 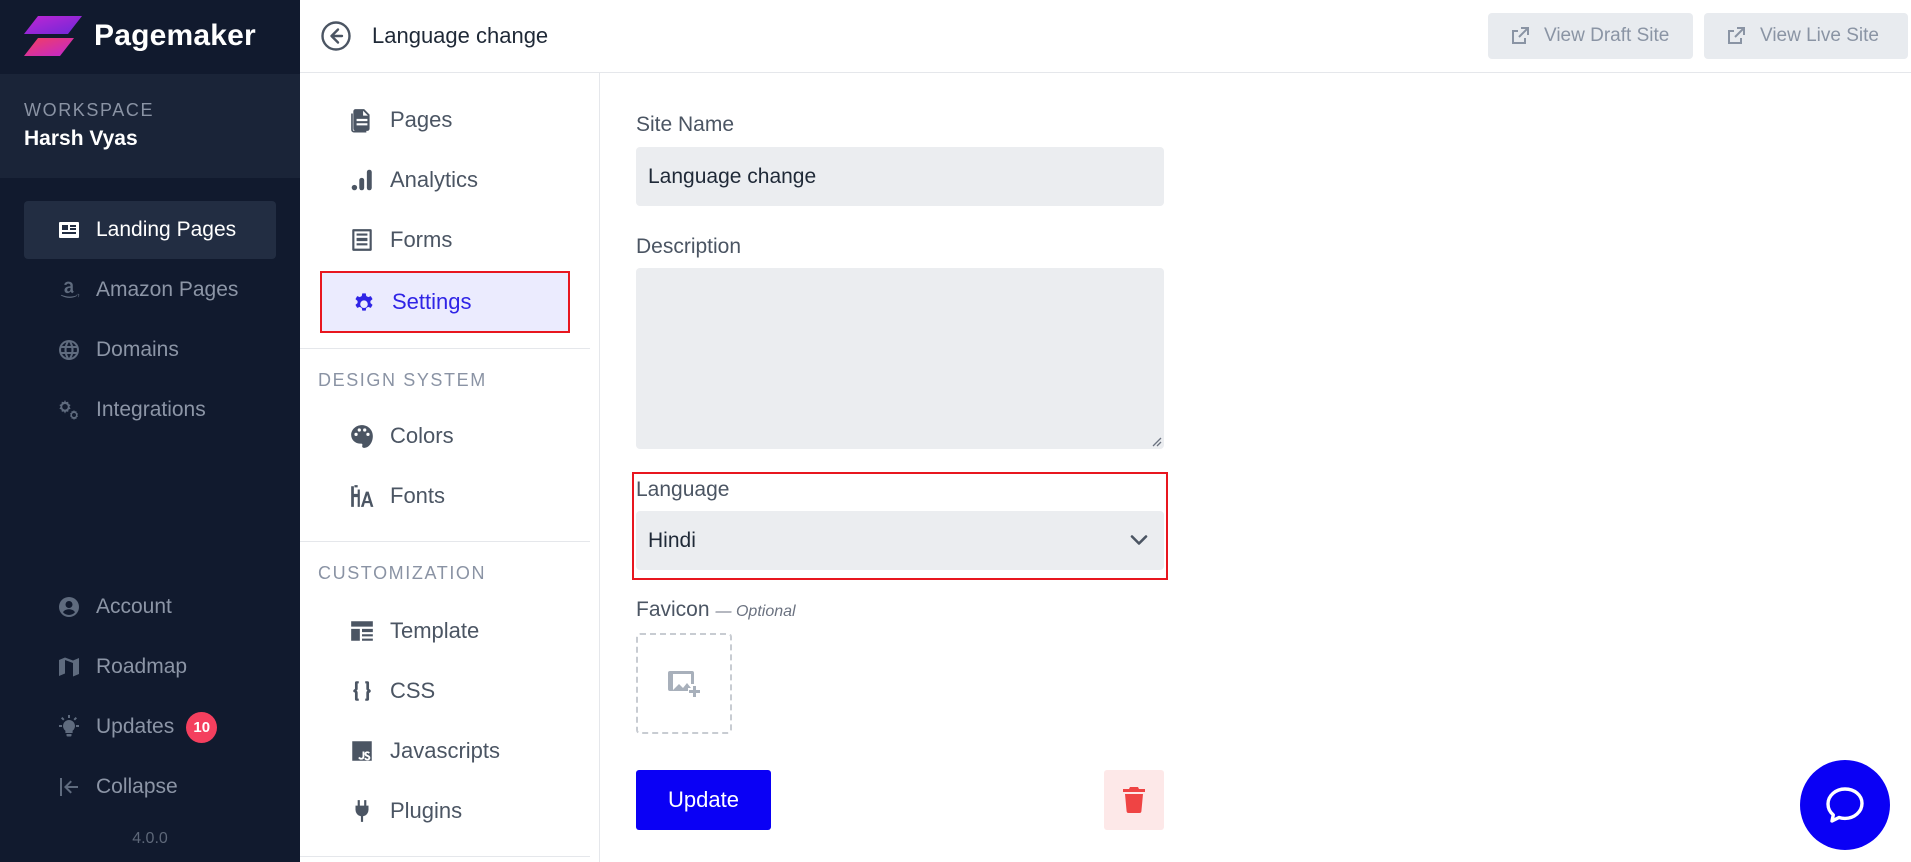 I want to click on favicon-upload, so click(x=684, y=683).